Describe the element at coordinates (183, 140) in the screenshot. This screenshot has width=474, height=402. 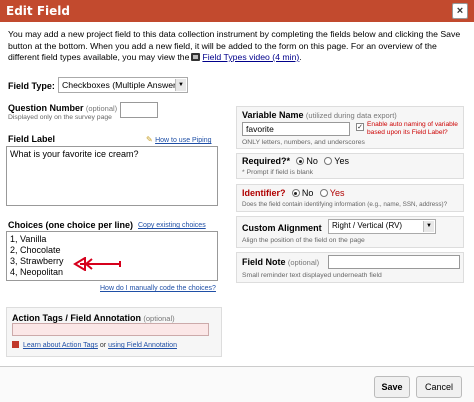
I see `piping-link: How to use Piping` at that location.